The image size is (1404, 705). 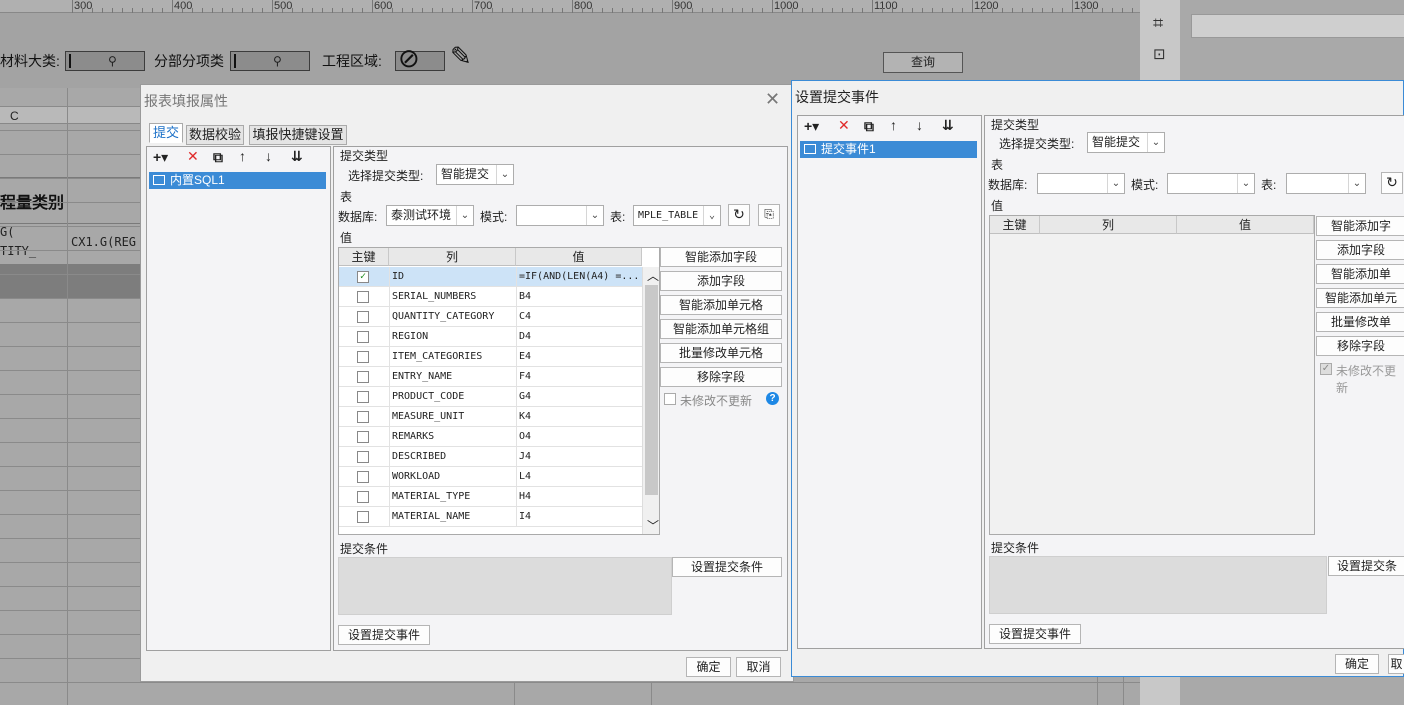 What do you see at coordinates (1366, 566) in the screenshot?
I see `set-submit-condition-button: 设置提交条` at bounding box center [1366, 566].